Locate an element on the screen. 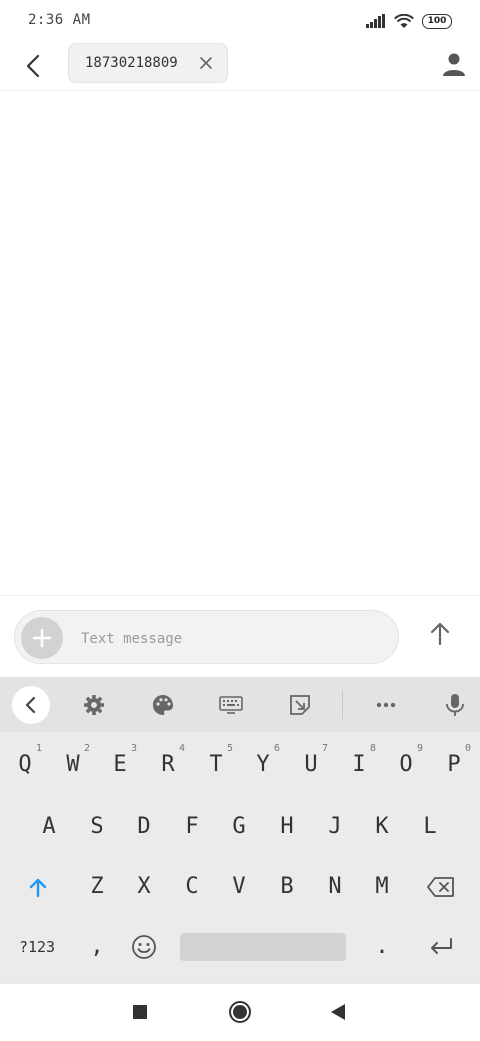 The image size is (480, 1041). backspace-key is located at coordinates (441, 887).